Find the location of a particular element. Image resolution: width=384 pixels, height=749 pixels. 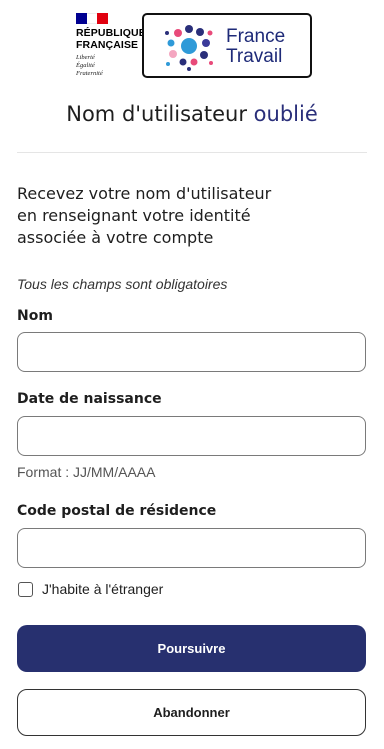

brand-name-line-1: France is located at coordinates (256, 36).